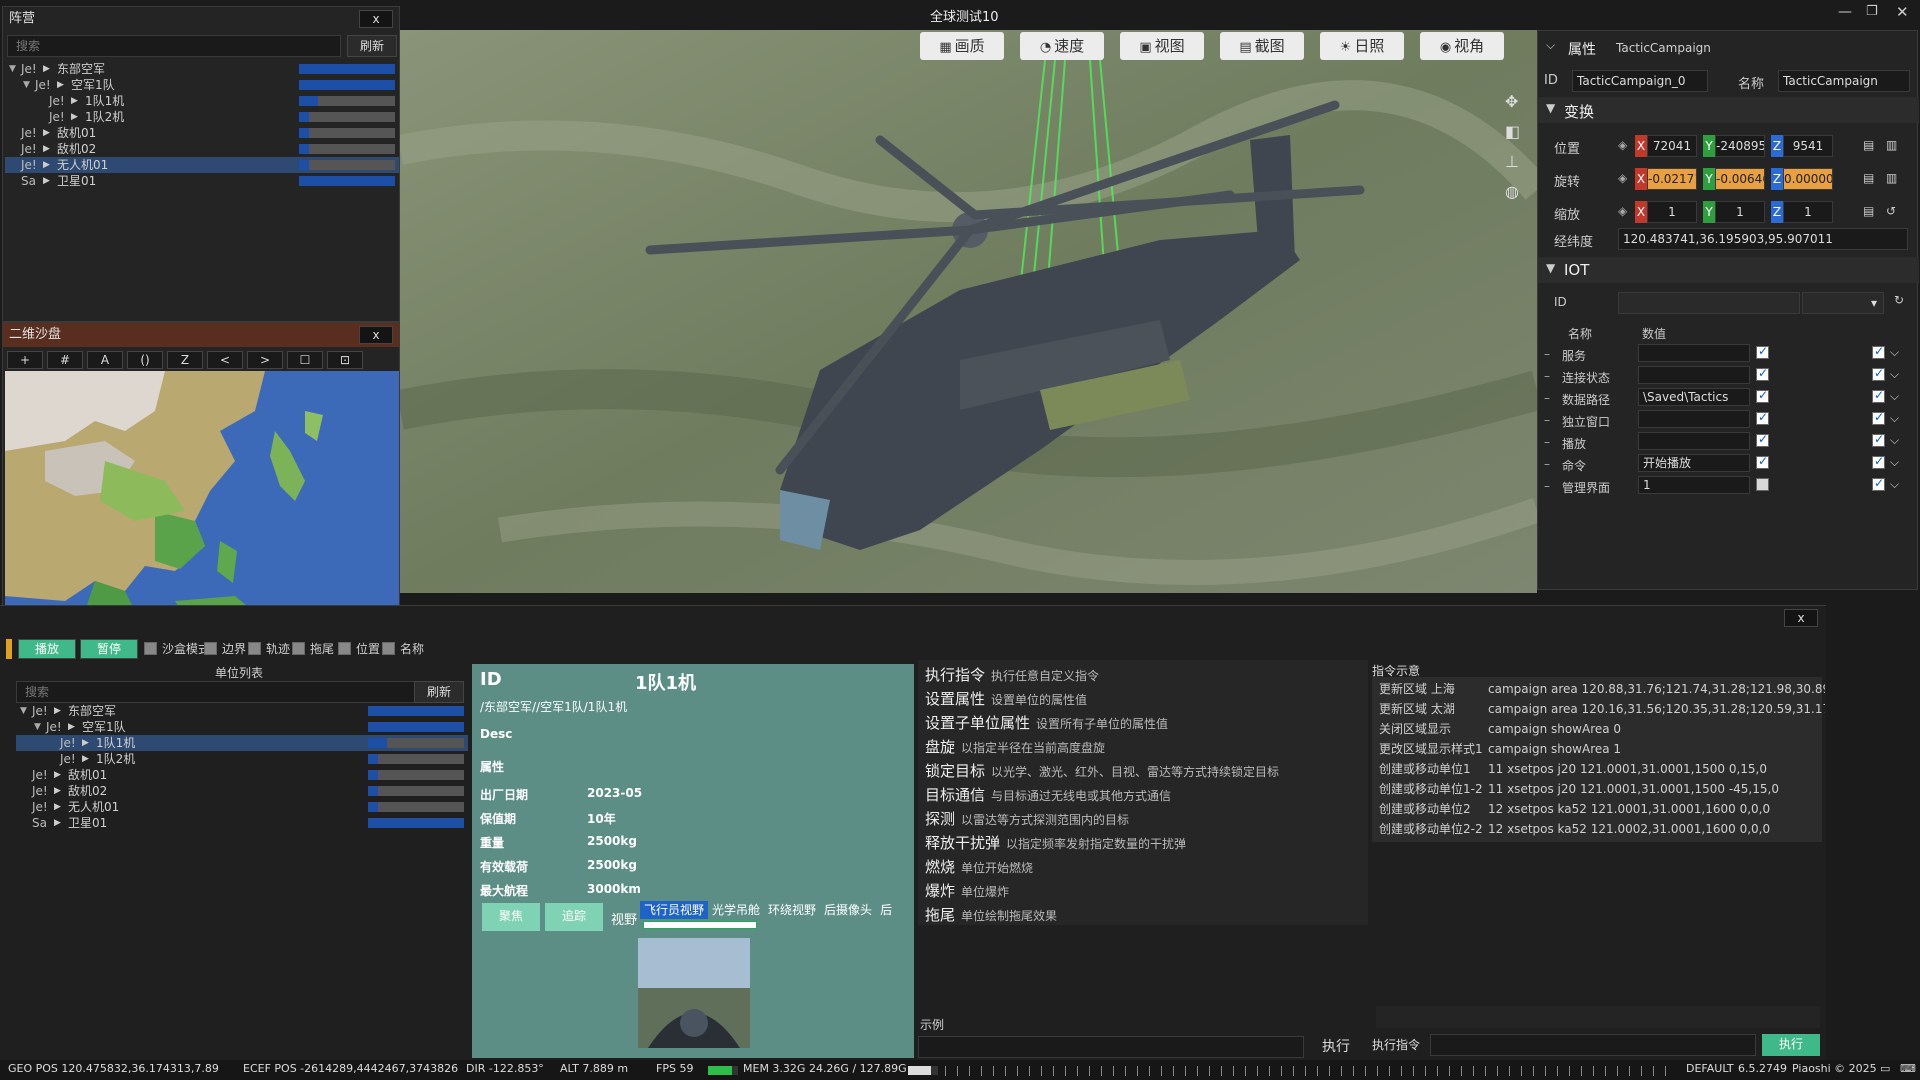 The height and width of the screenshot is (1080, 1920). I want to click on gizmo-cube-icon: ◧, so click(1512, 131).